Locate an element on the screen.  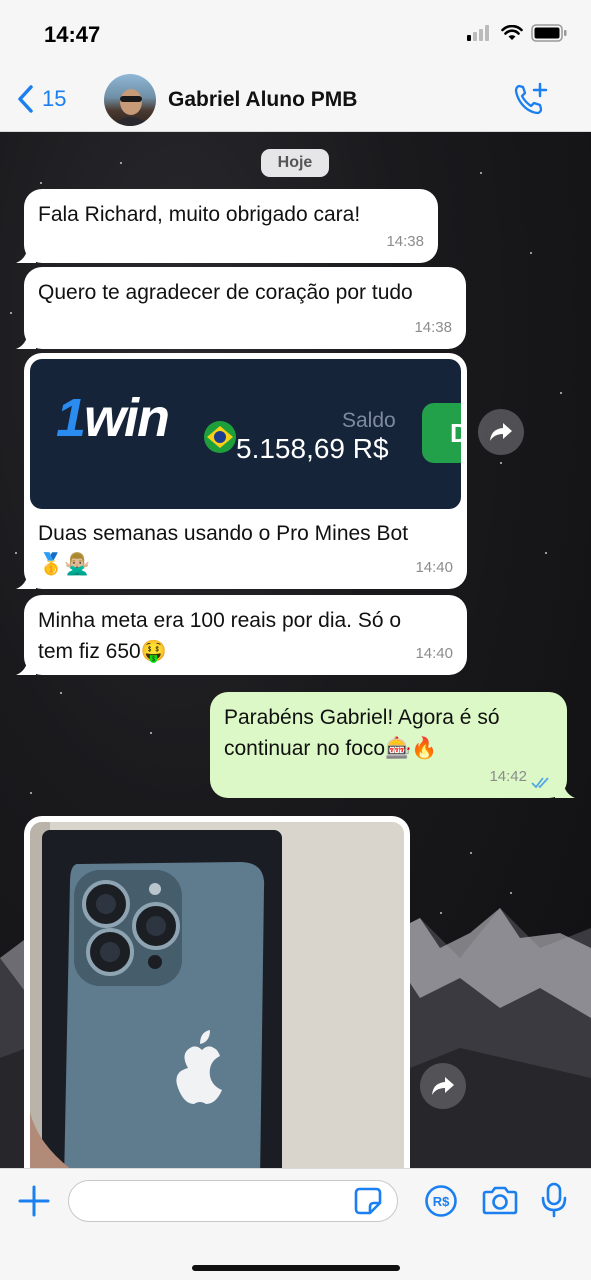
back-button: 15 is located at coordinates (41, 99).